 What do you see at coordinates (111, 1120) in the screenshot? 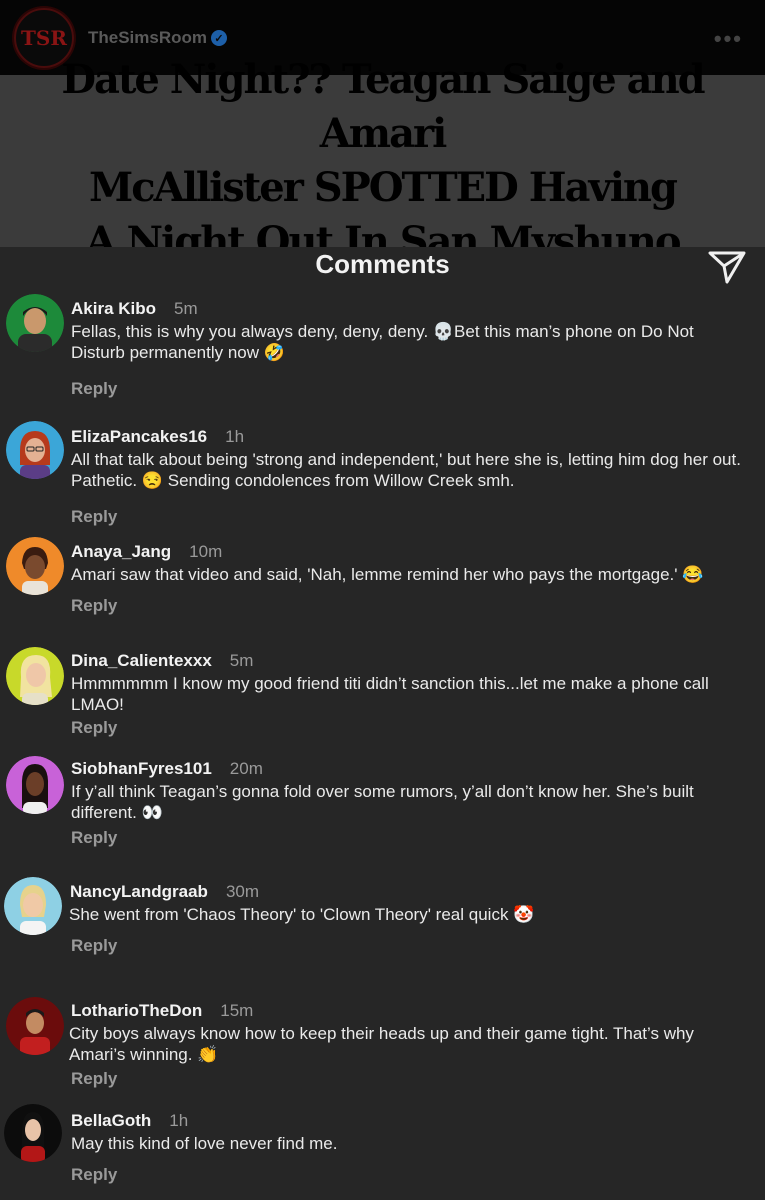
I see `comment-username: BellaGoth` at bounding box center [111, 1120].